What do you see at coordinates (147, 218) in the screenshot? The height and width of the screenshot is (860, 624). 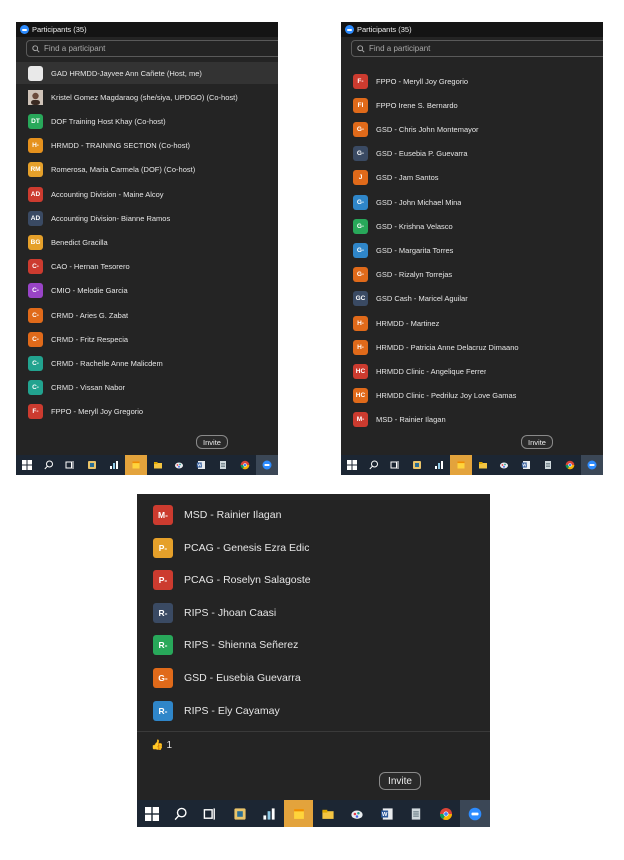 I see `participant-row: AD Accounting Division- Bianne Ramos` at bounding box center [147, 218].